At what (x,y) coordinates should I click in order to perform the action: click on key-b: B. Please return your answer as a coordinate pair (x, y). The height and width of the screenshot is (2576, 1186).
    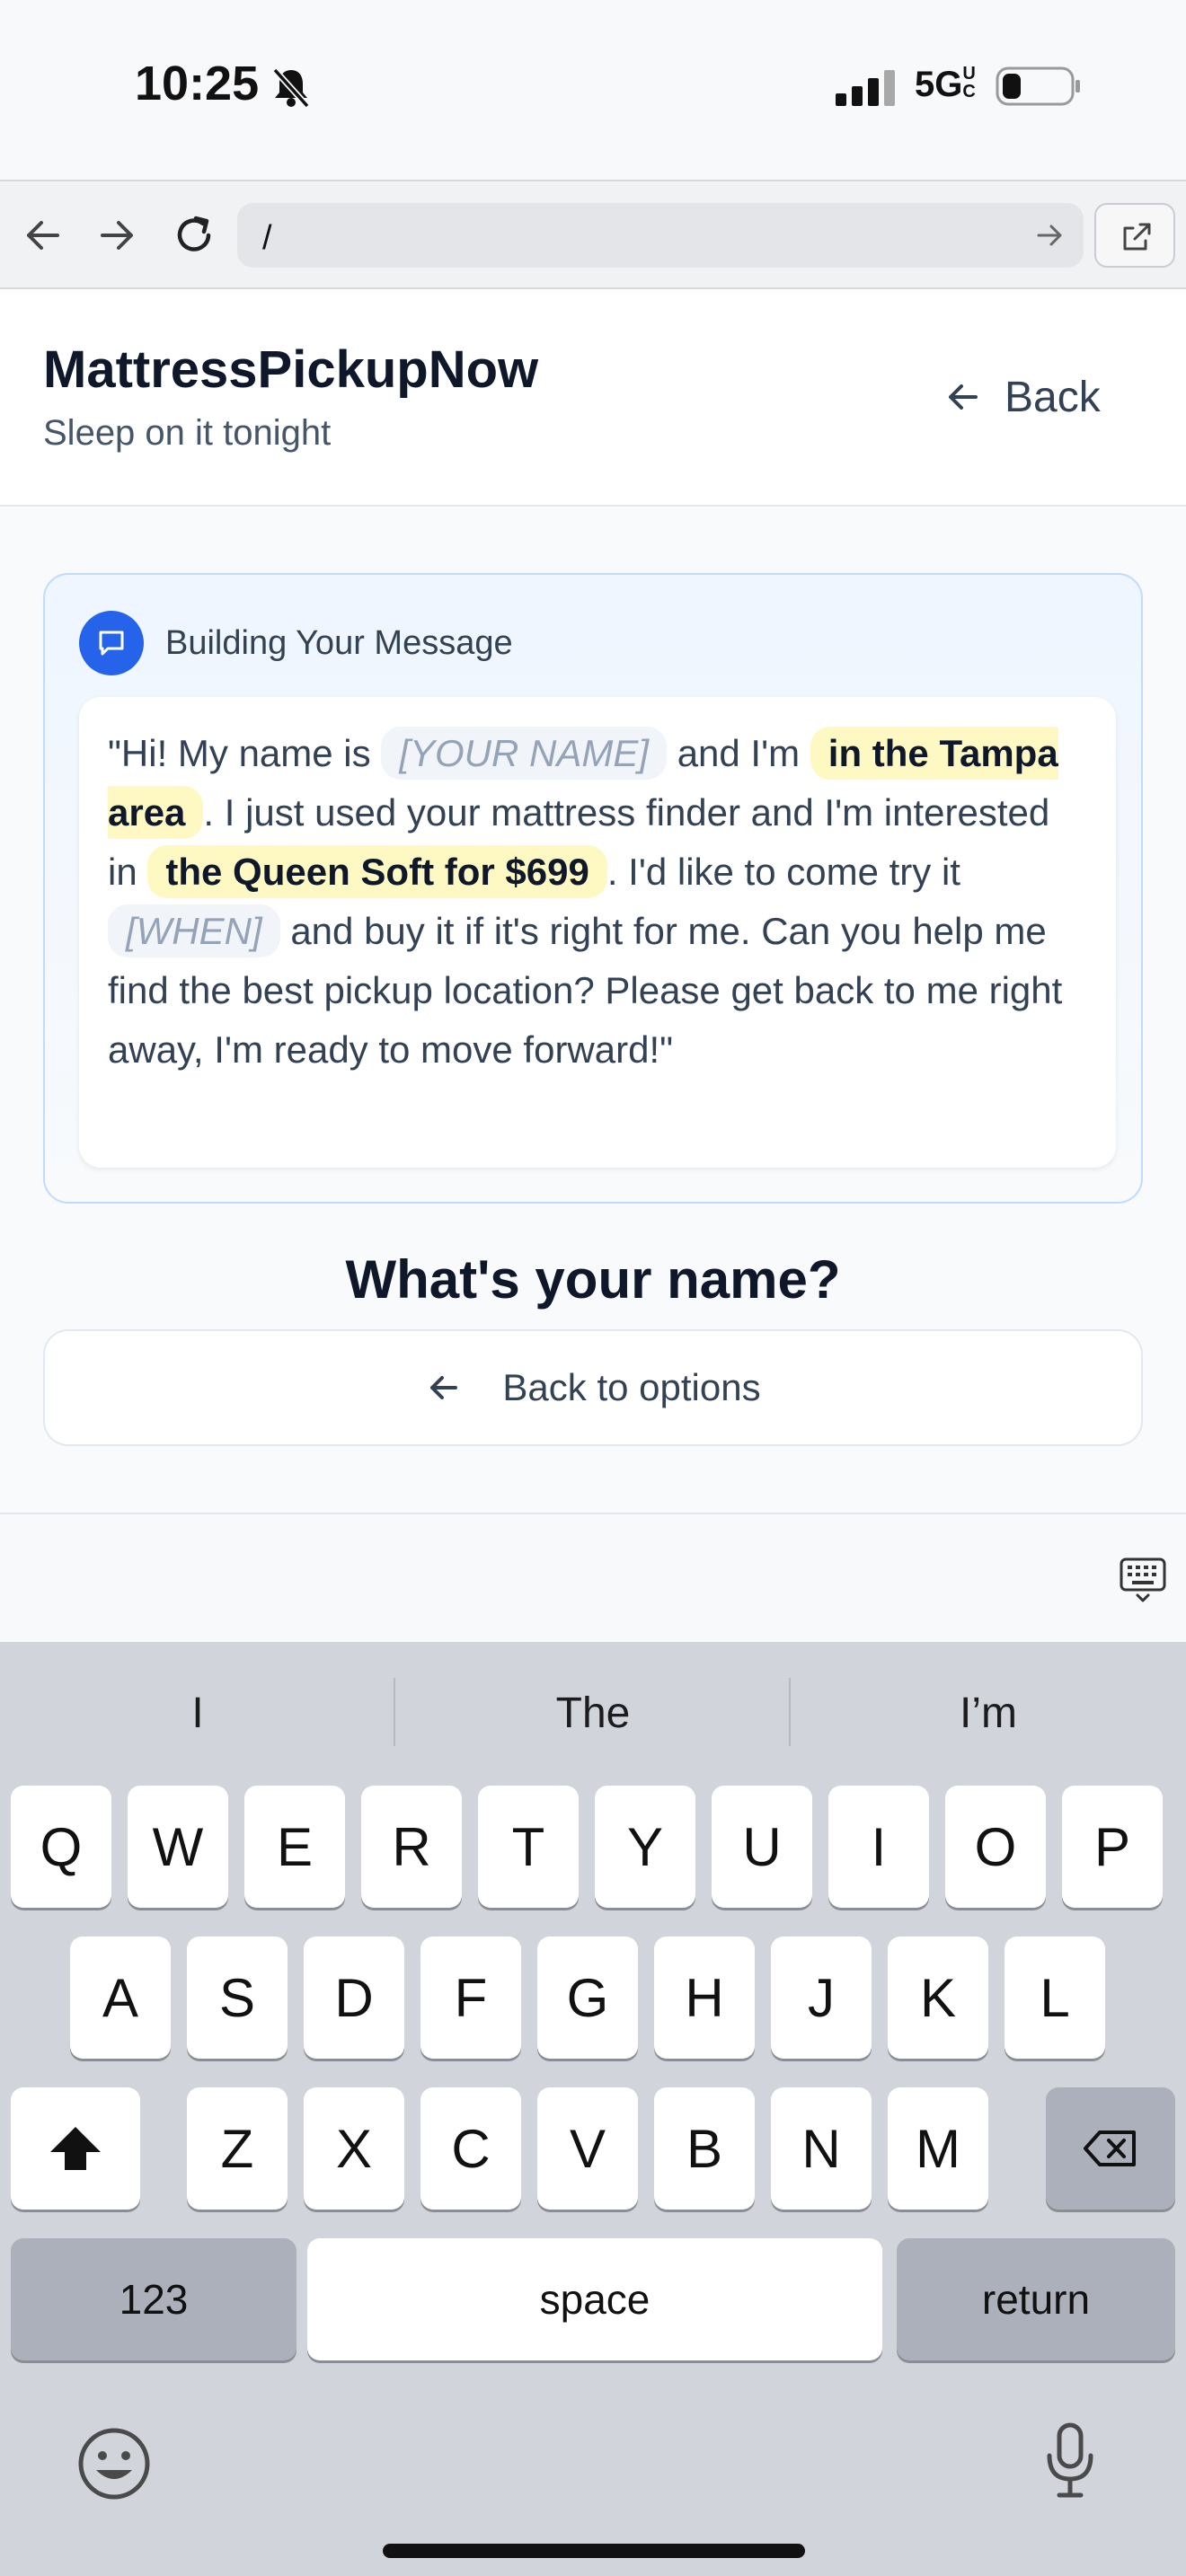
    Looking at the image, I should click on (704, 2148).